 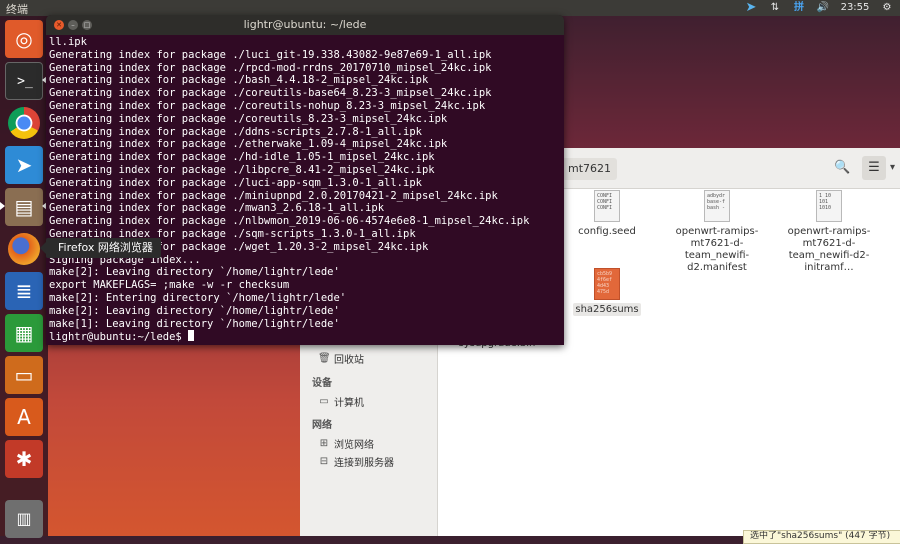 I want to click on network-arrows-icon: ⇅, so click(x=775, y=8).